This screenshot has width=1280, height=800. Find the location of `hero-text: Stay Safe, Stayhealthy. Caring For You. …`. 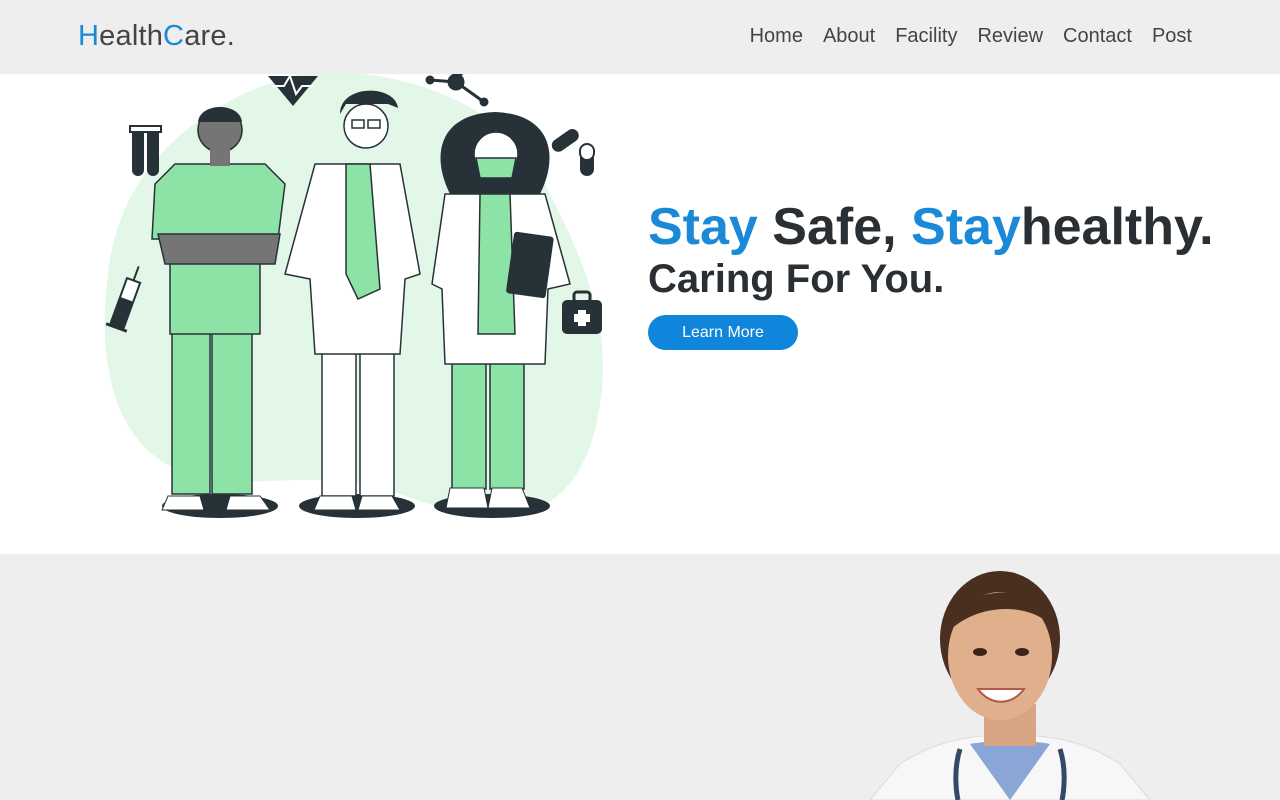

hero-text: Stay Safe, Stayhealthy. Caring For You. … is located at coordinates (931, 274).